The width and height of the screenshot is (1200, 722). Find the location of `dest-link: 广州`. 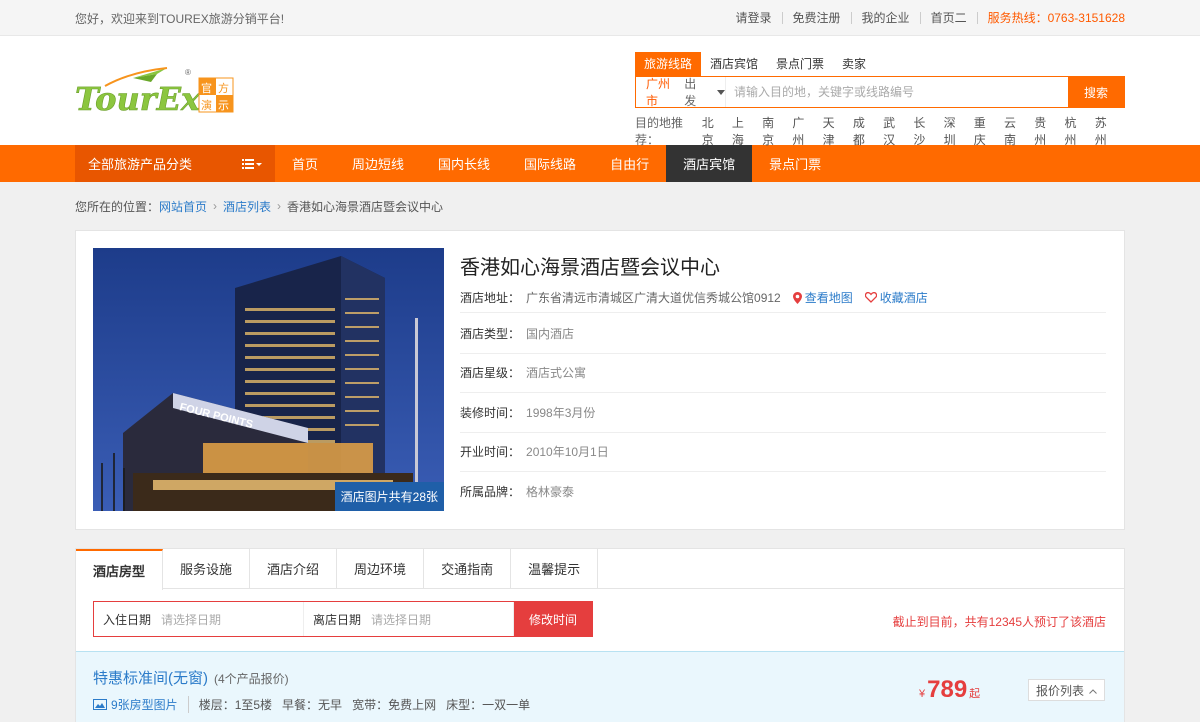

dest-link: 广州 is located at coordinates (803, 131).